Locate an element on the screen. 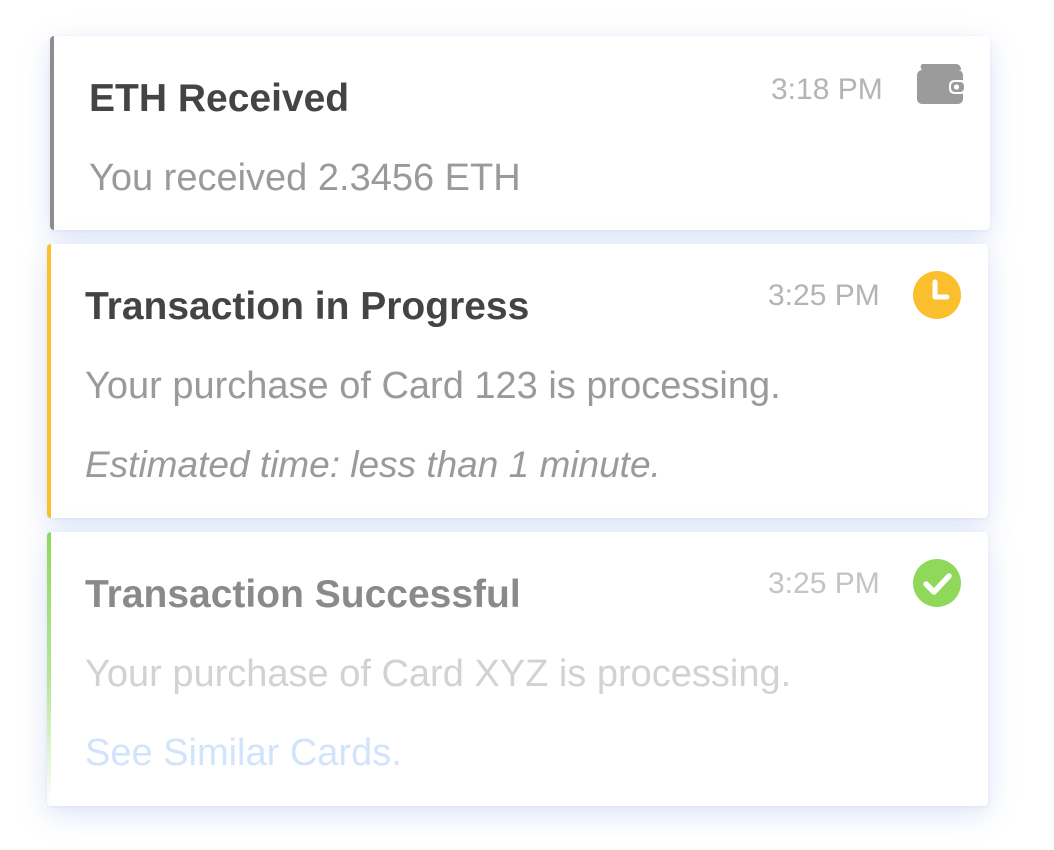 This screenshot has height=850, width=1054. notification-title: Transaction Successful is located at coordinates (303, 594).